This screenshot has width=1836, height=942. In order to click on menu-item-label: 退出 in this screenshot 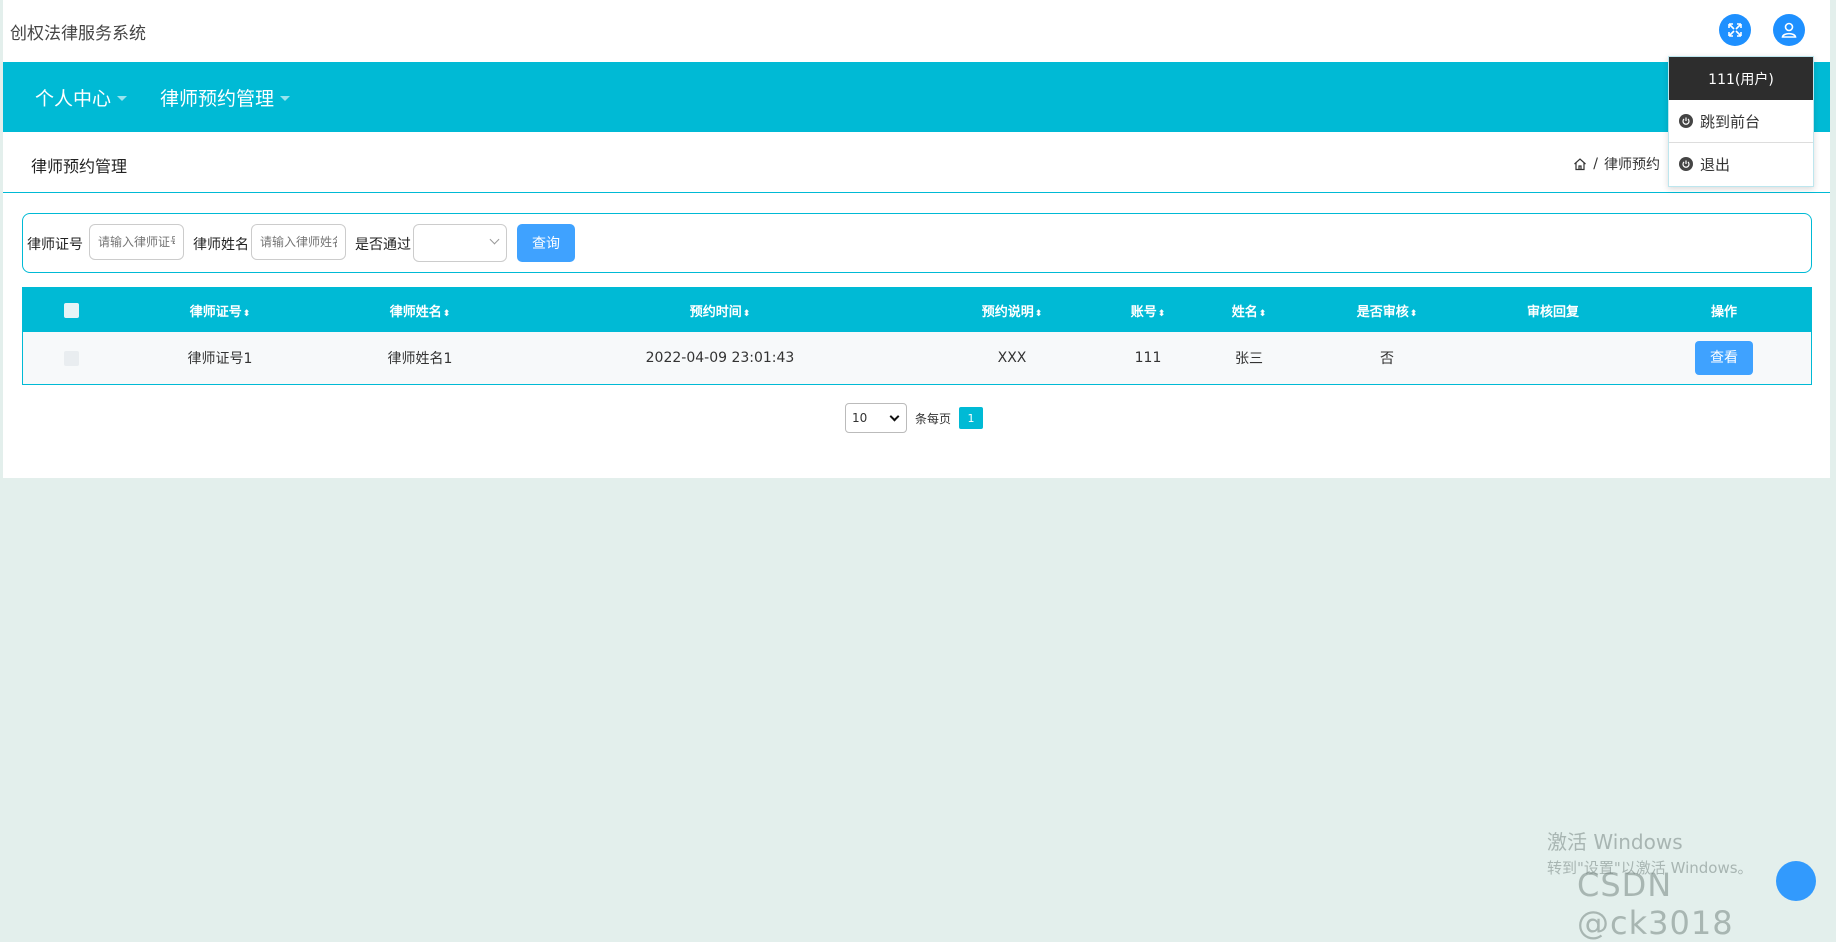, I will do `click(1715, 164)`.